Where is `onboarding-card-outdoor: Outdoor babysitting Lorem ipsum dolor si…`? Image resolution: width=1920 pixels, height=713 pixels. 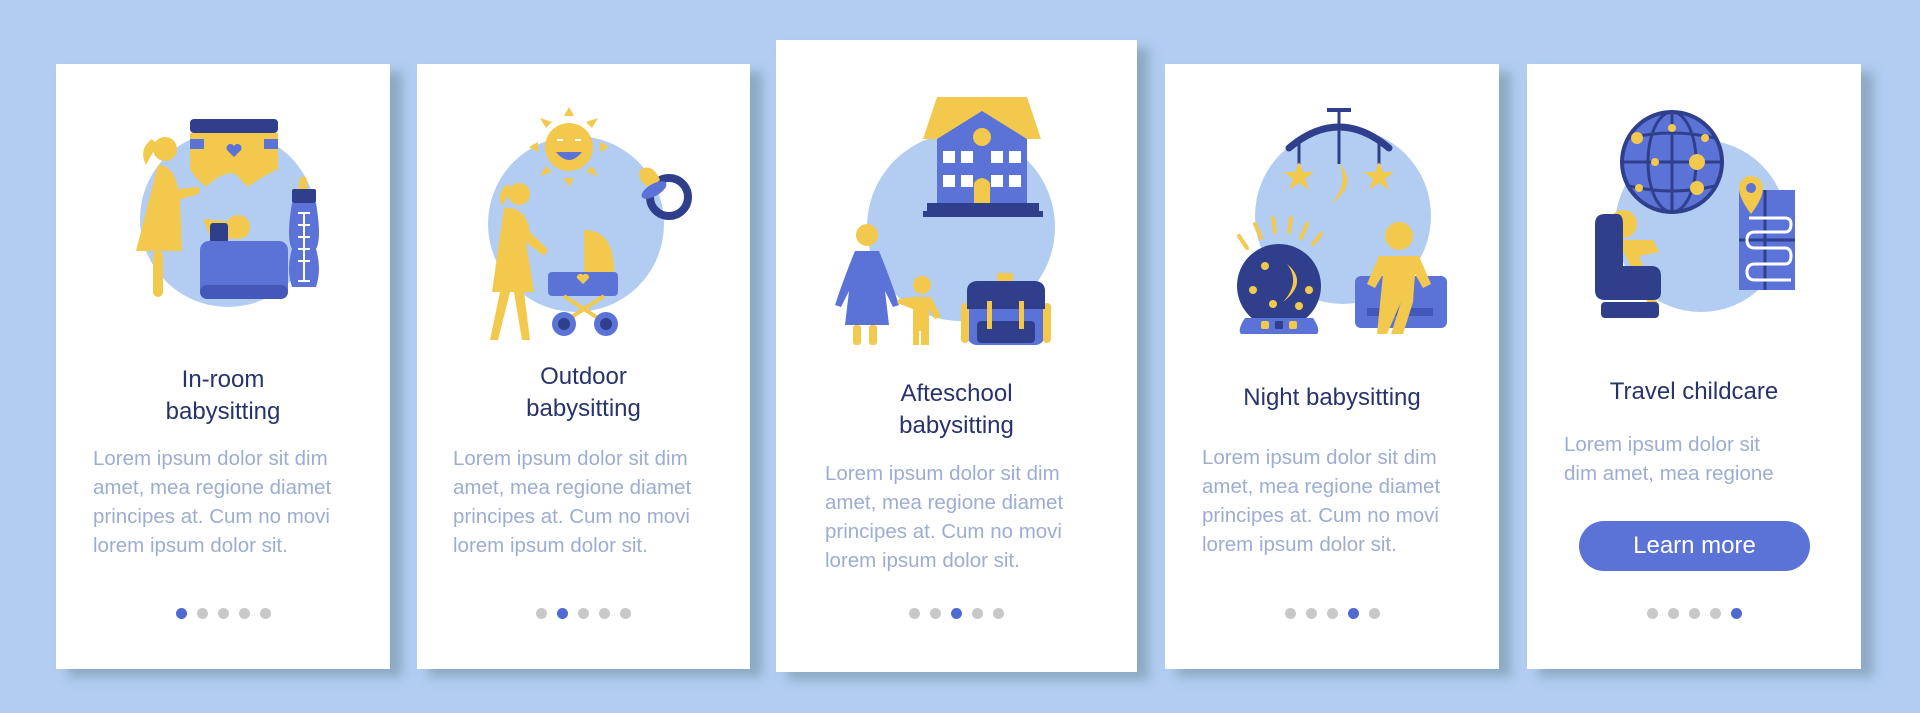
onboarding-card-outdoor: Outdoor babysitting Lorem ipsum dolor si… is located at coordinates (583, 366).